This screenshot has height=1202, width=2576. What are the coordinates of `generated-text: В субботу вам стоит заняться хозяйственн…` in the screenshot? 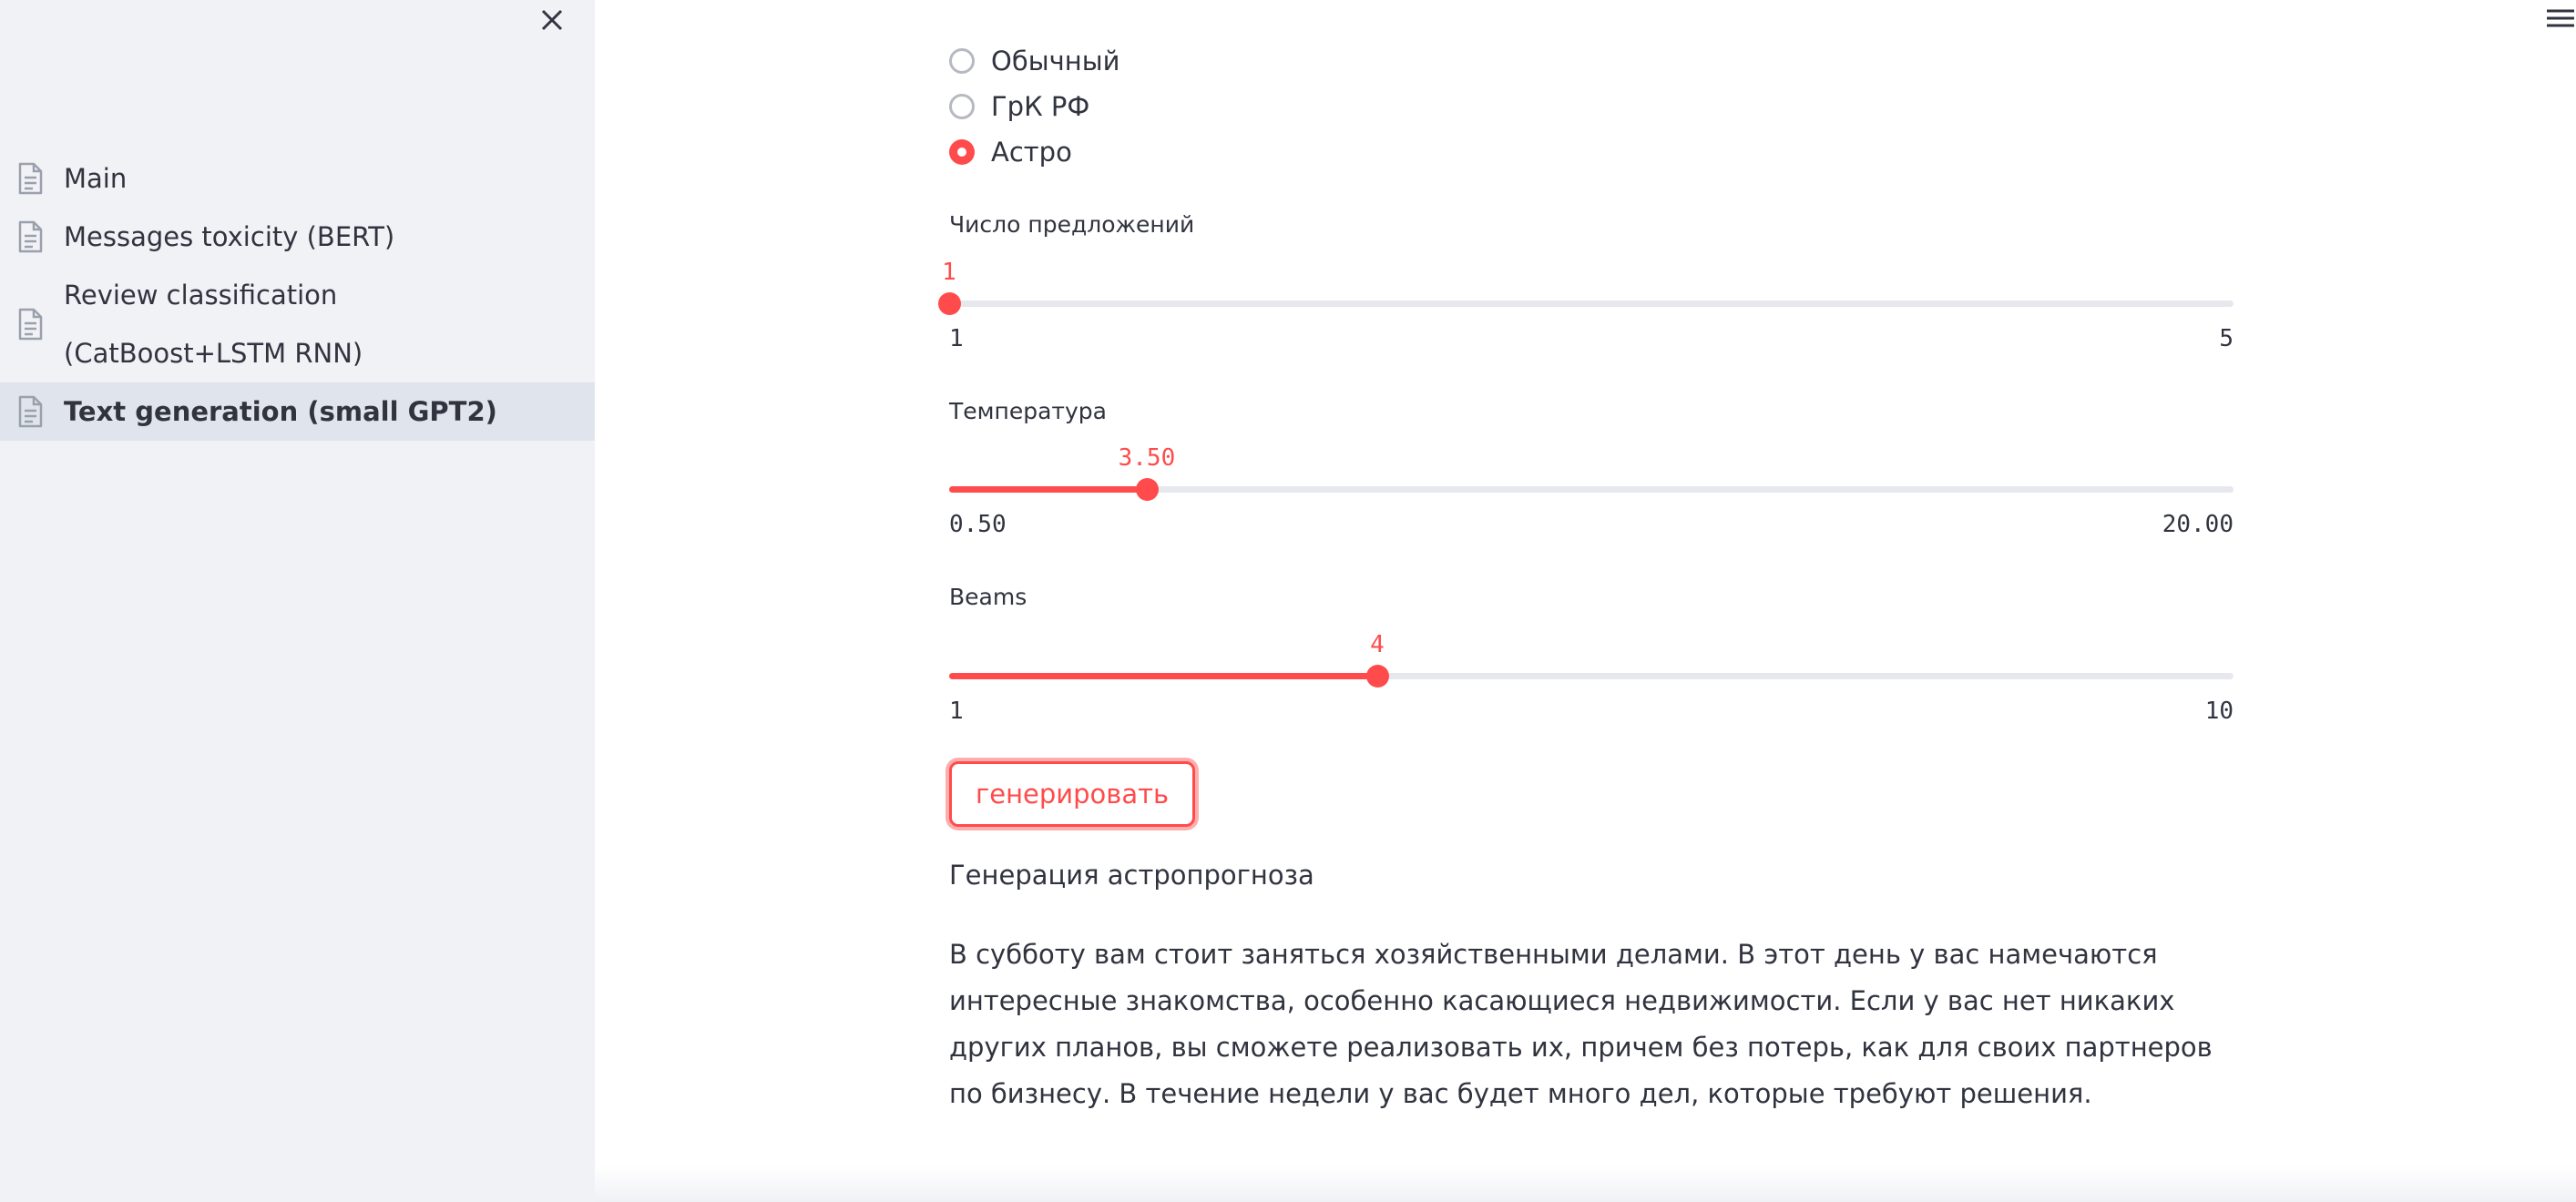 It's located at (1581, 1024).